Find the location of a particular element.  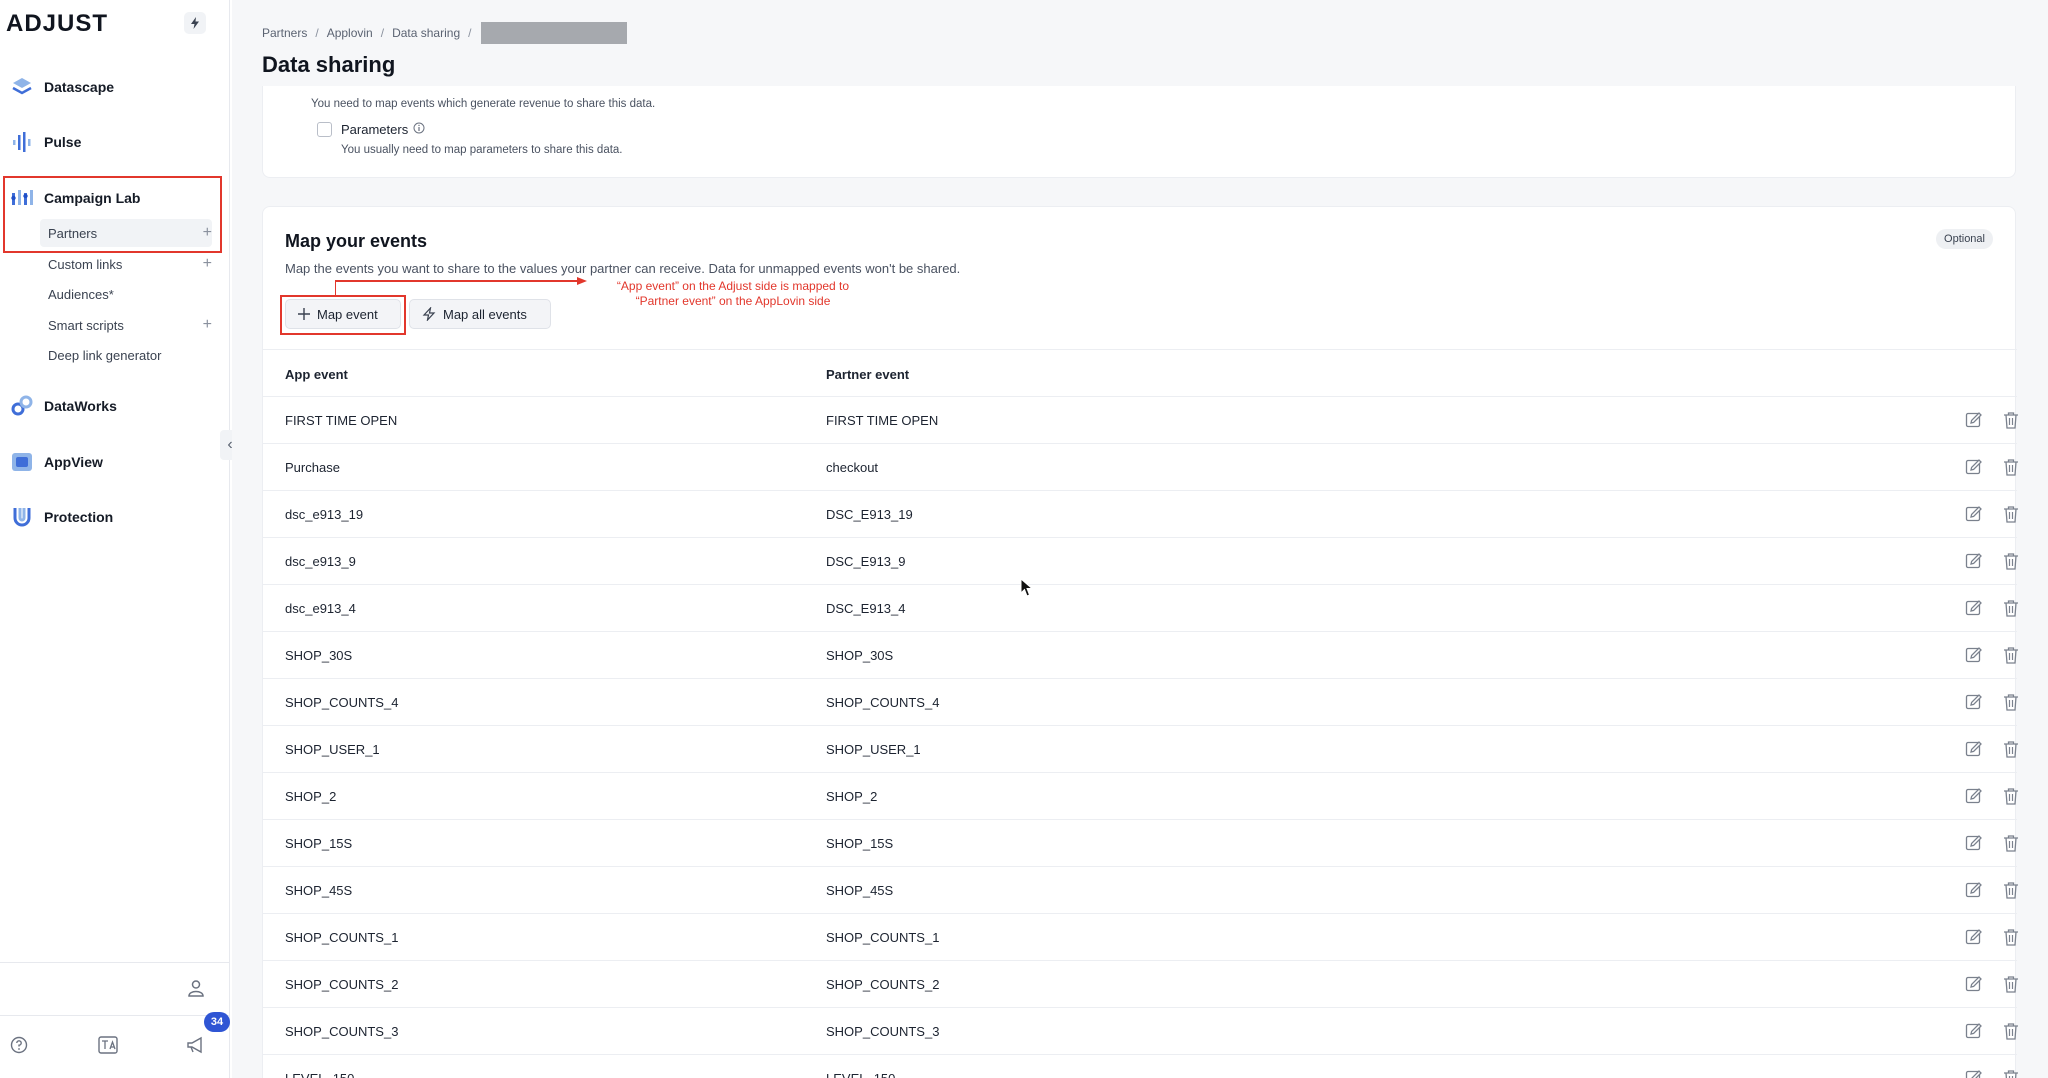

partner-event-cell: SHOP_COUNTS_1 is located at coordinates (883, 937).